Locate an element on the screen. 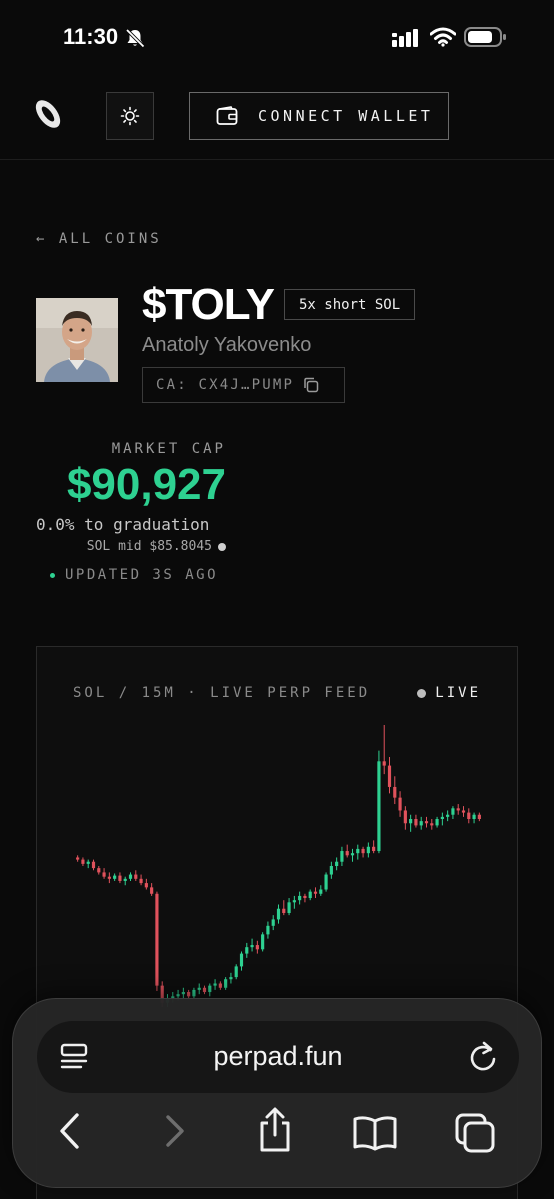 The height and width of the screenshot is (1199, 554). chart-title: SOL / 15M · LIVE PERP FEED is located at coordinates (222, 693).